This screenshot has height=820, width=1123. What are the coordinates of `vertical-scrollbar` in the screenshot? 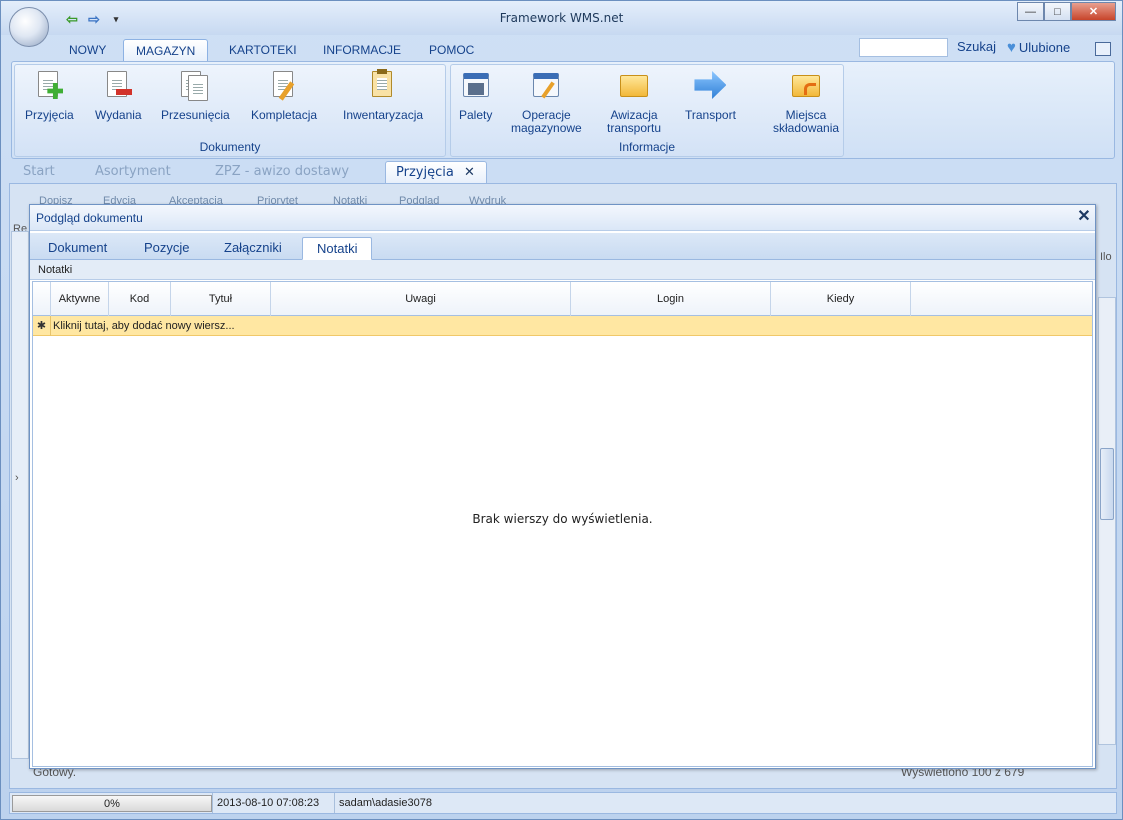 It's located at (1107, 521).